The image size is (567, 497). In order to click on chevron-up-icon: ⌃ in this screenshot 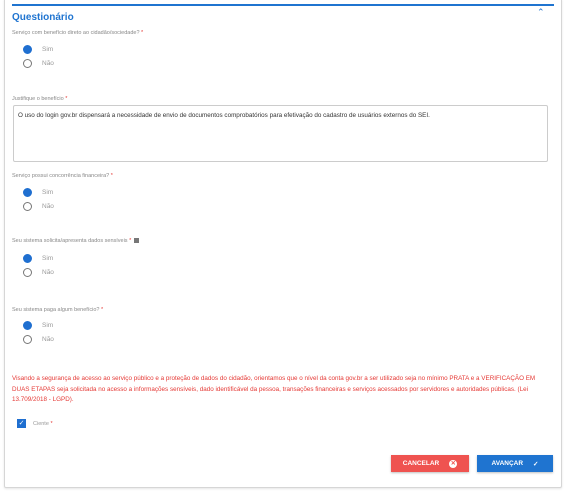, I will do `click(541, 12)`.